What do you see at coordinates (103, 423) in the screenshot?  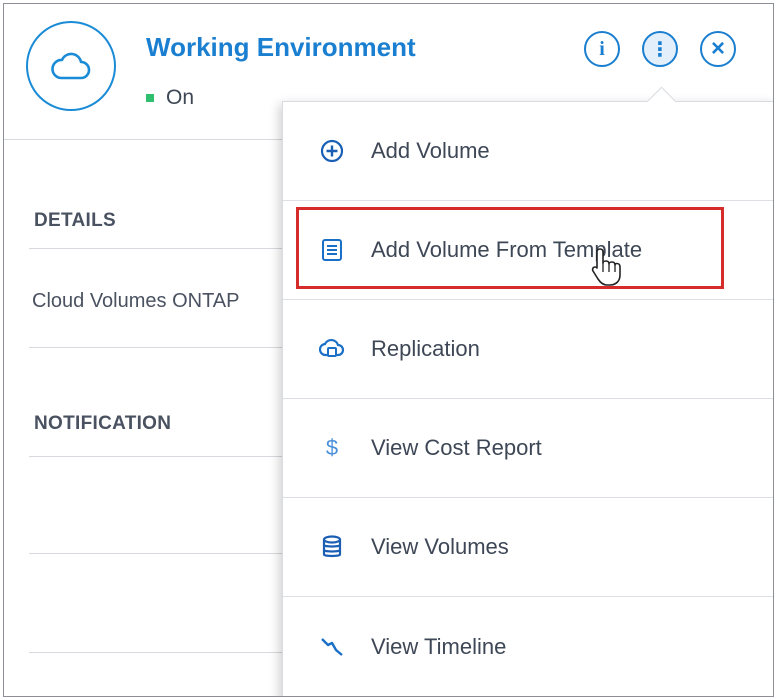 I see `notification-heading: NOTIFICATION` at bounding box center [103, 423].